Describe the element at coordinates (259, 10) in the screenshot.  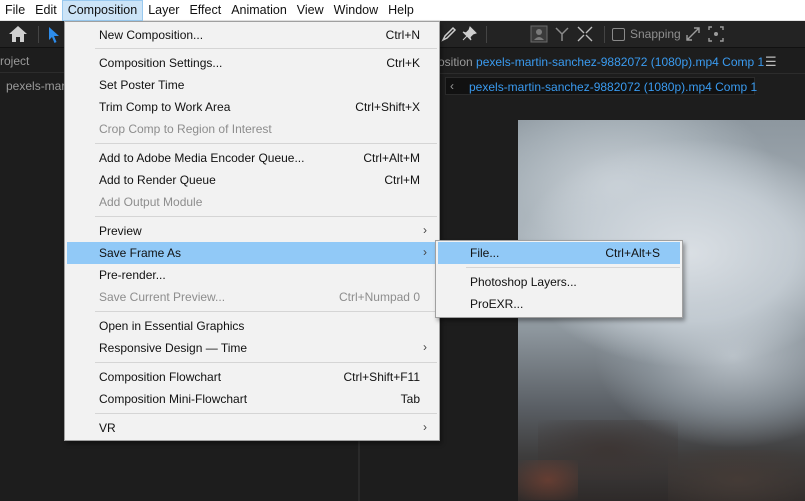
I see `menu-animation: Animation` at that location.